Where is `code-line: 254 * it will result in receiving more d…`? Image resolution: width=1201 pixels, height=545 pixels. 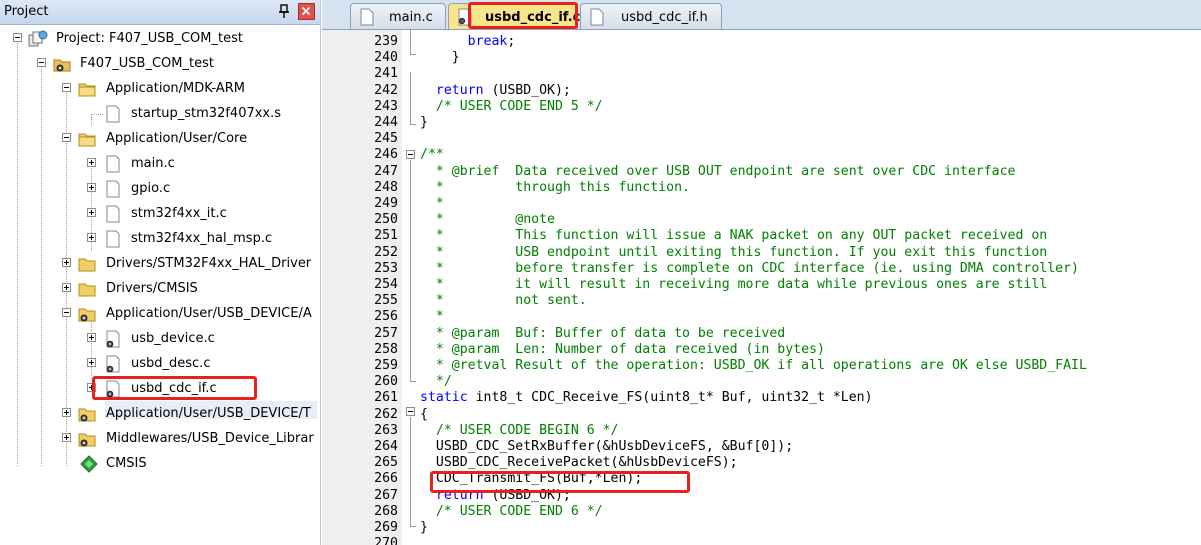
code-line: 254 * it will result in receiving more d… is located at coordinates (761, 285).